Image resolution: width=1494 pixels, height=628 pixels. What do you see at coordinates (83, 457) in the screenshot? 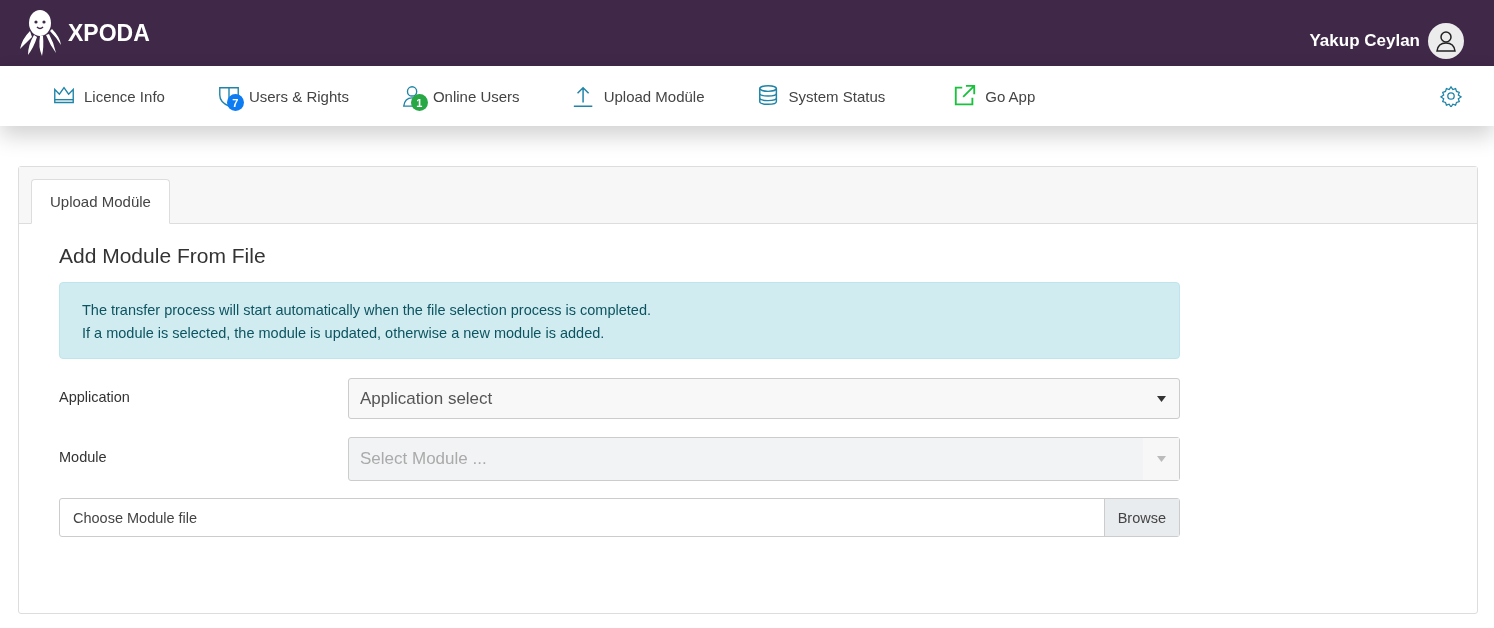
I see `field-label: Module` at bounding box center [83, 457].